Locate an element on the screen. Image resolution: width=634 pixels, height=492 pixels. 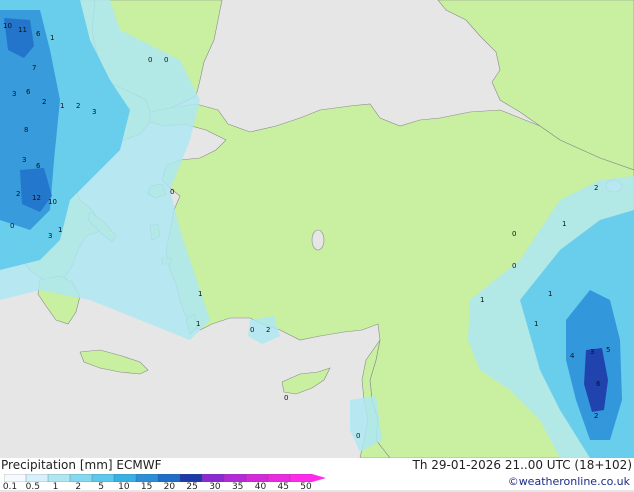
scale-tick-label: 30 is located at coordinates (215, 487).